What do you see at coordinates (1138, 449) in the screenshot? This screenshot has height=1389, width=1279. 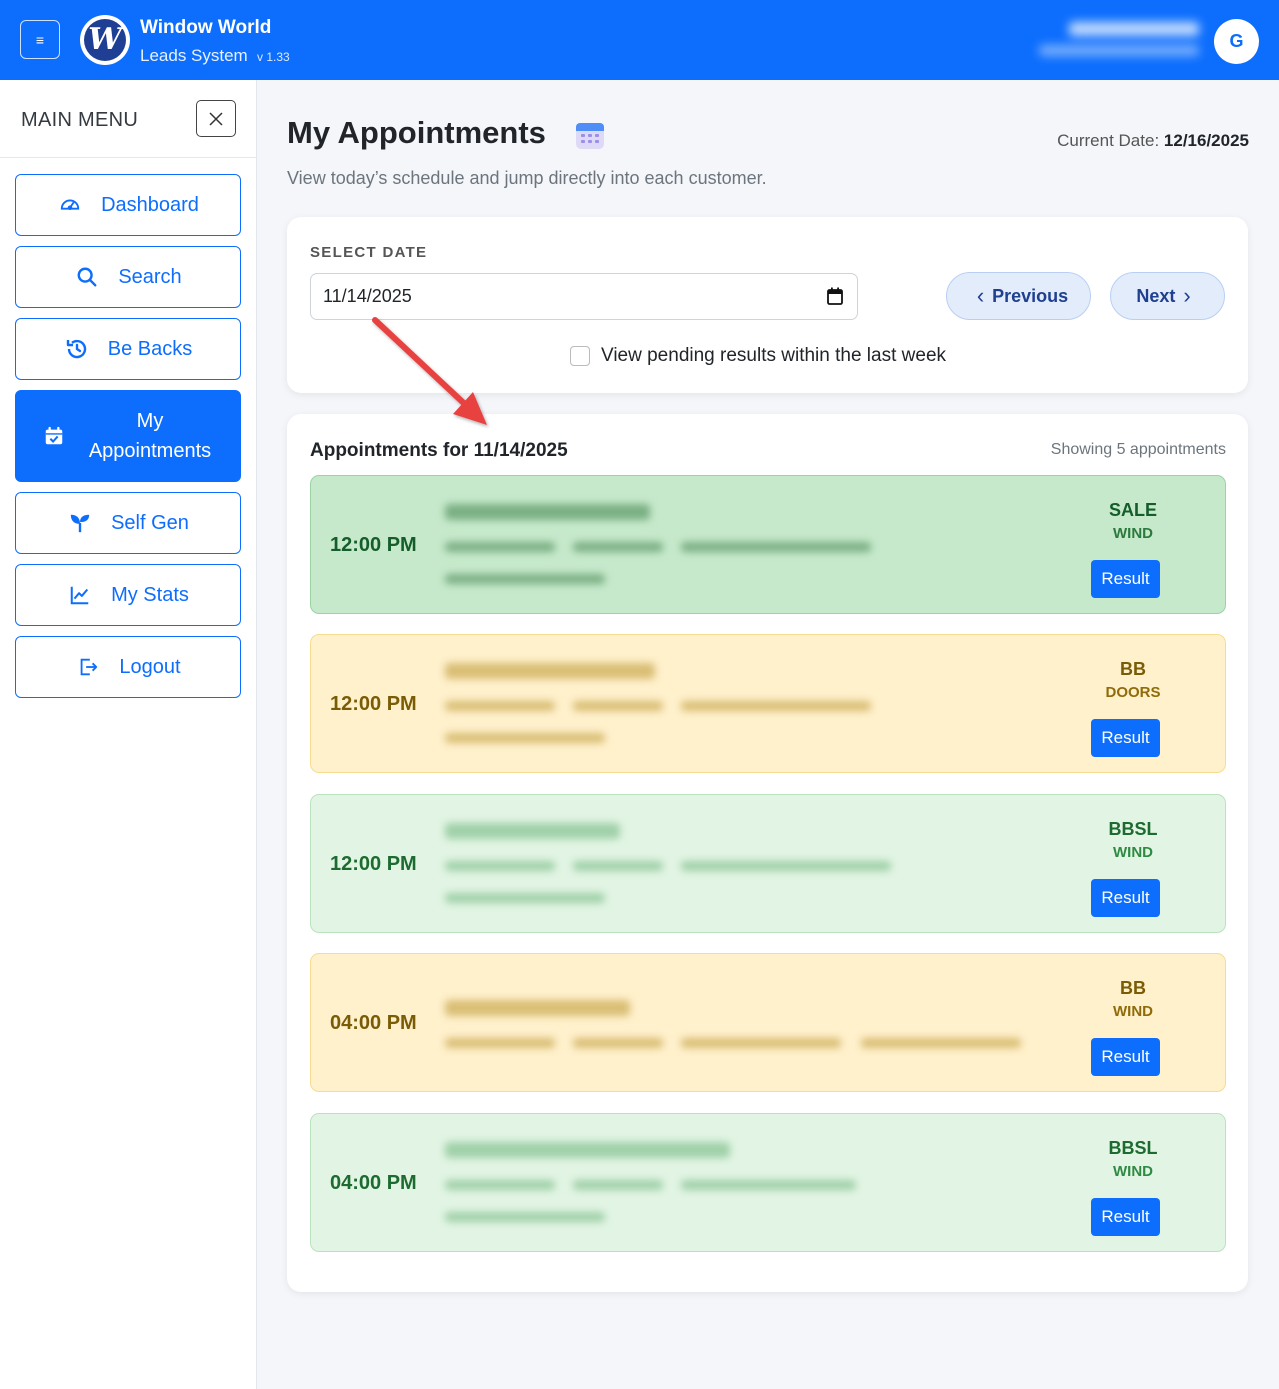 I see `appointments-count: Showing 5 appointments` at bounding box center [1138, 449].